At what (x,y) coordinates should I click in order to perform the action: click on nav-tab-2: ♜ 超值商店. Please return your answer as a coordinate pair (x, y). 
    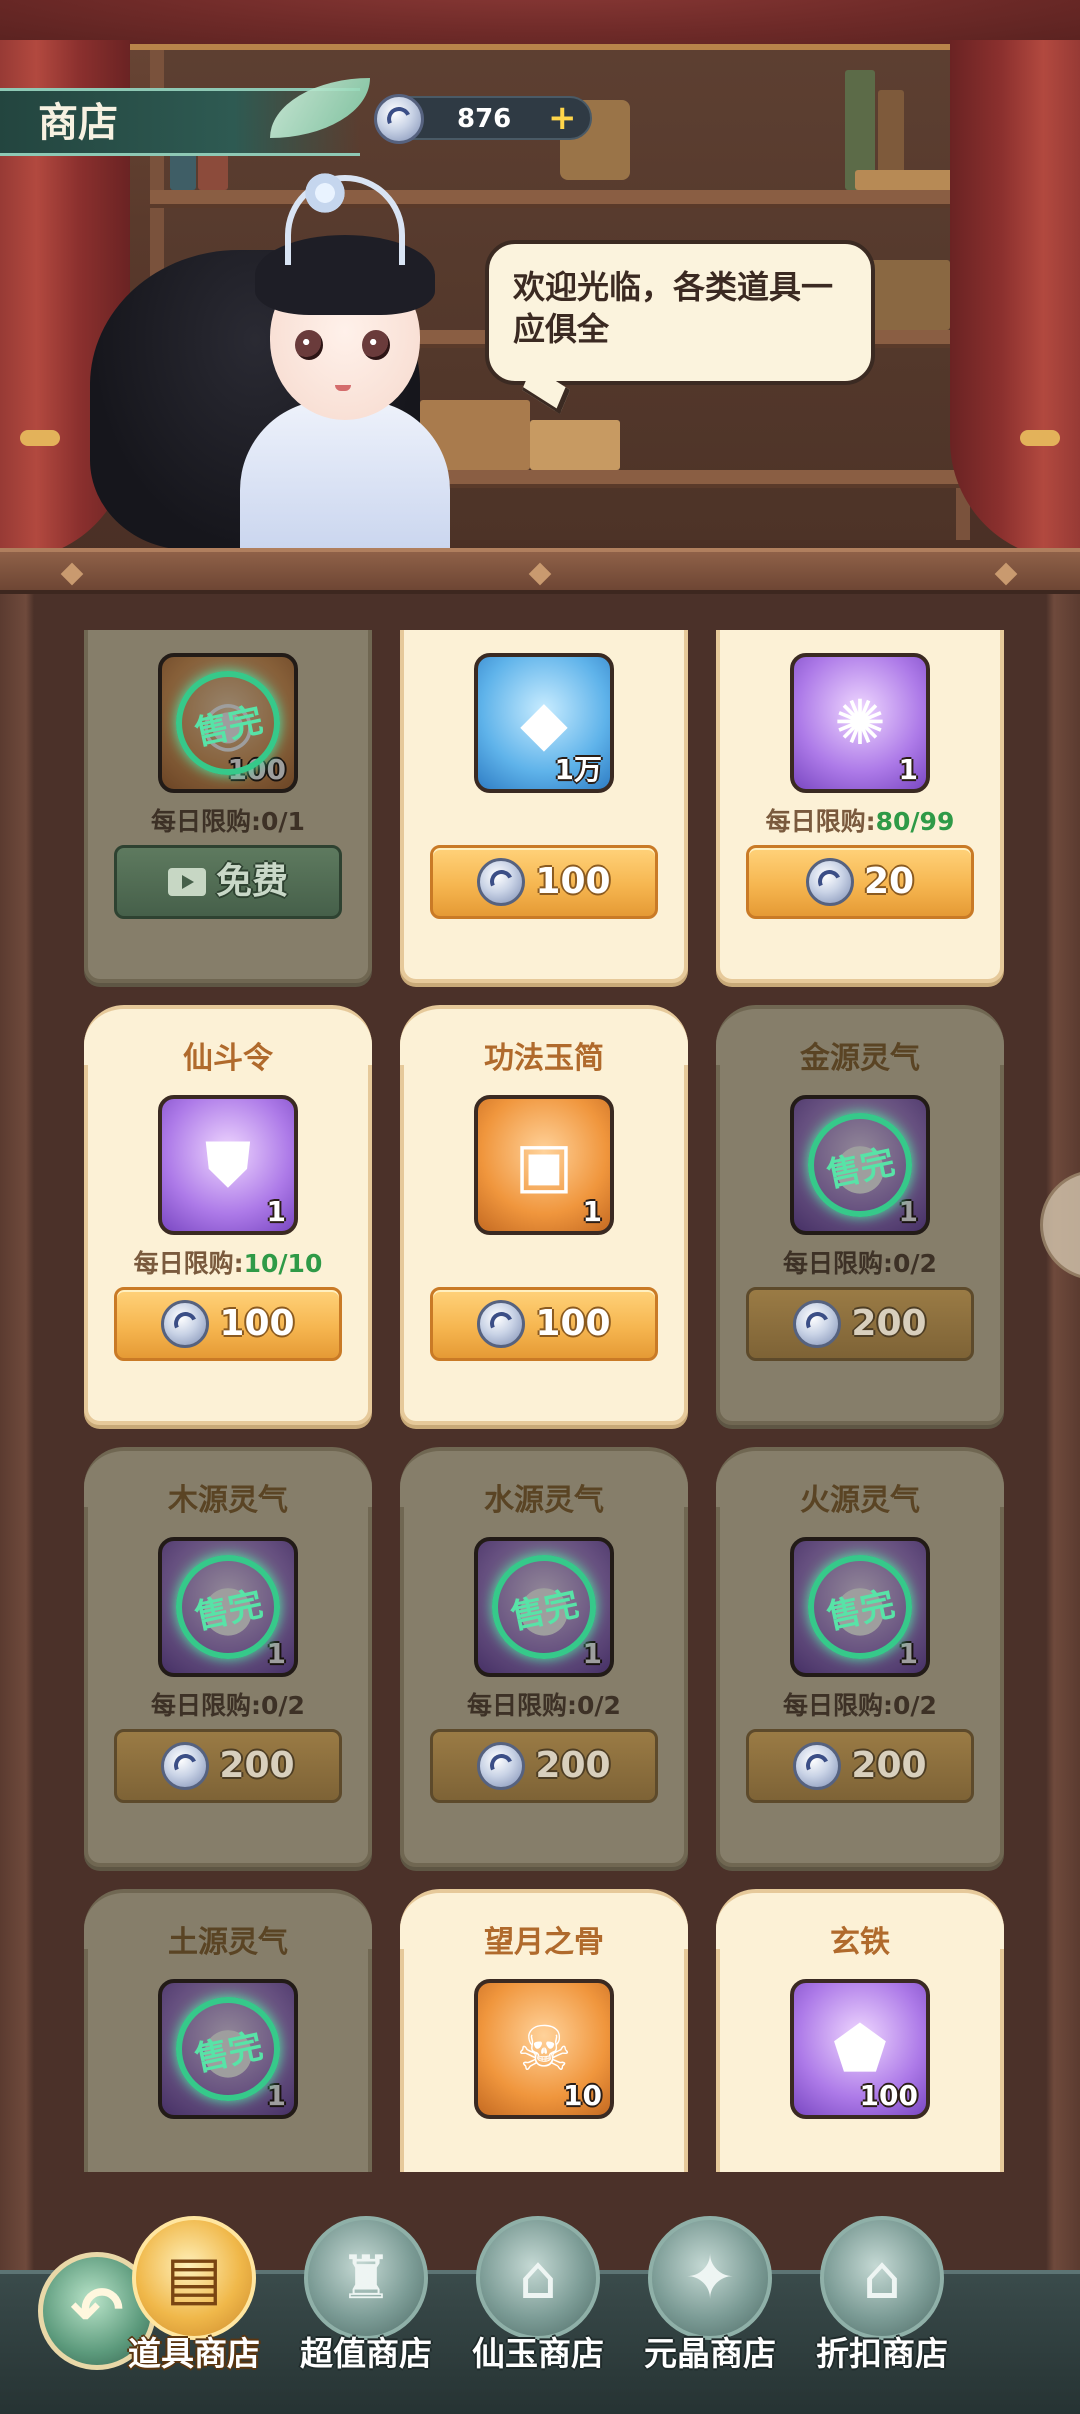
    Looking at the image, I should click on (366, 2311).